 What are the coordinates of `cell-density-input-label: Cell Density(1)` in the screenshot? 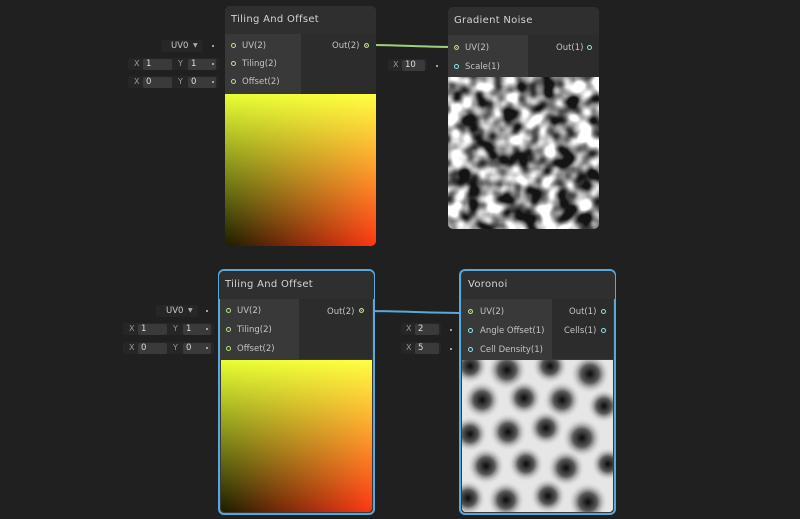 It's located at (511, 350).